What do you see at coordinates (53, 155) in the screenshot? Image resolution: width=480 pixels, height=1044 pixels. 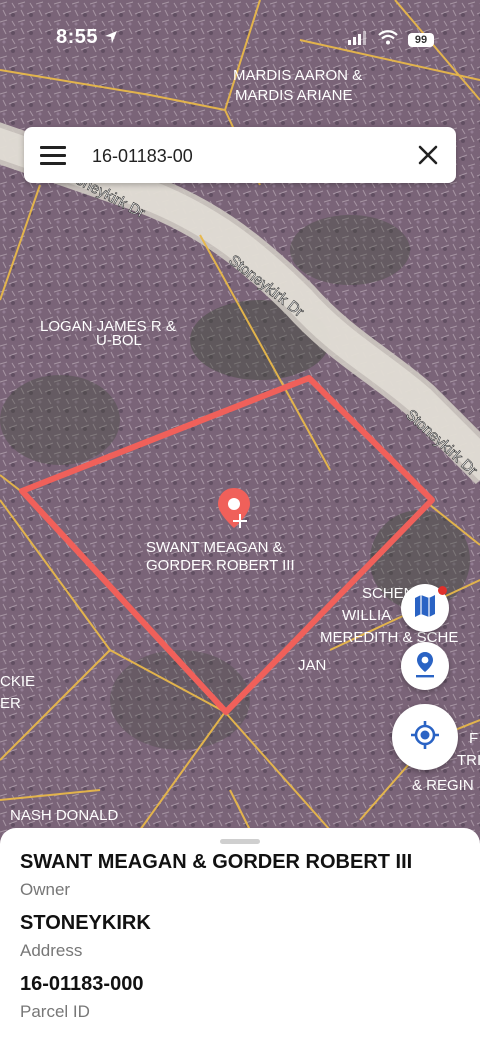 I see `menu-icon` at bounding box center [53, 155].